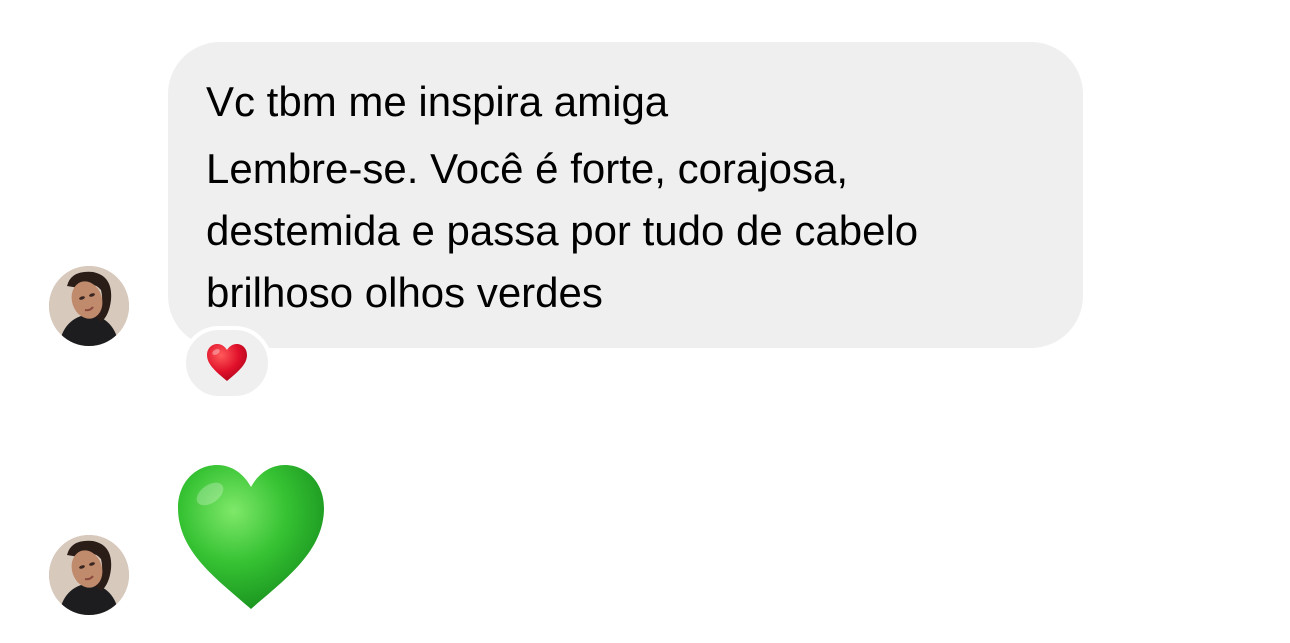 This screenshot has height=643, width=1290. Describe the element at coordinates (437, 101) in the screenshot. I see `message-text-line: Vc tbm me inspira amiga` at that location.